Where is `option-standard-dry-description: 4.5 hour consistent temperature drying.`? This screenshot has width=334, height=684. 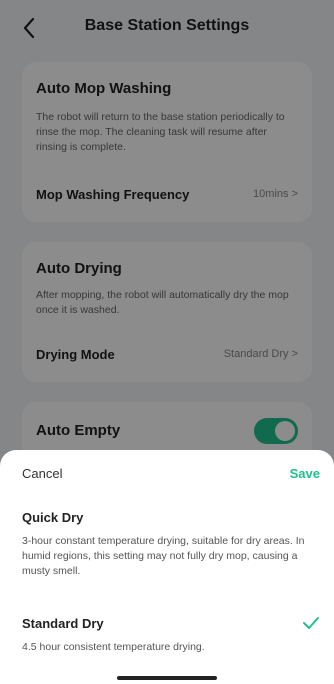 option-standard-dry-description: 4.5 hour consistent temperature drying. is located at coordinates (171, 647).